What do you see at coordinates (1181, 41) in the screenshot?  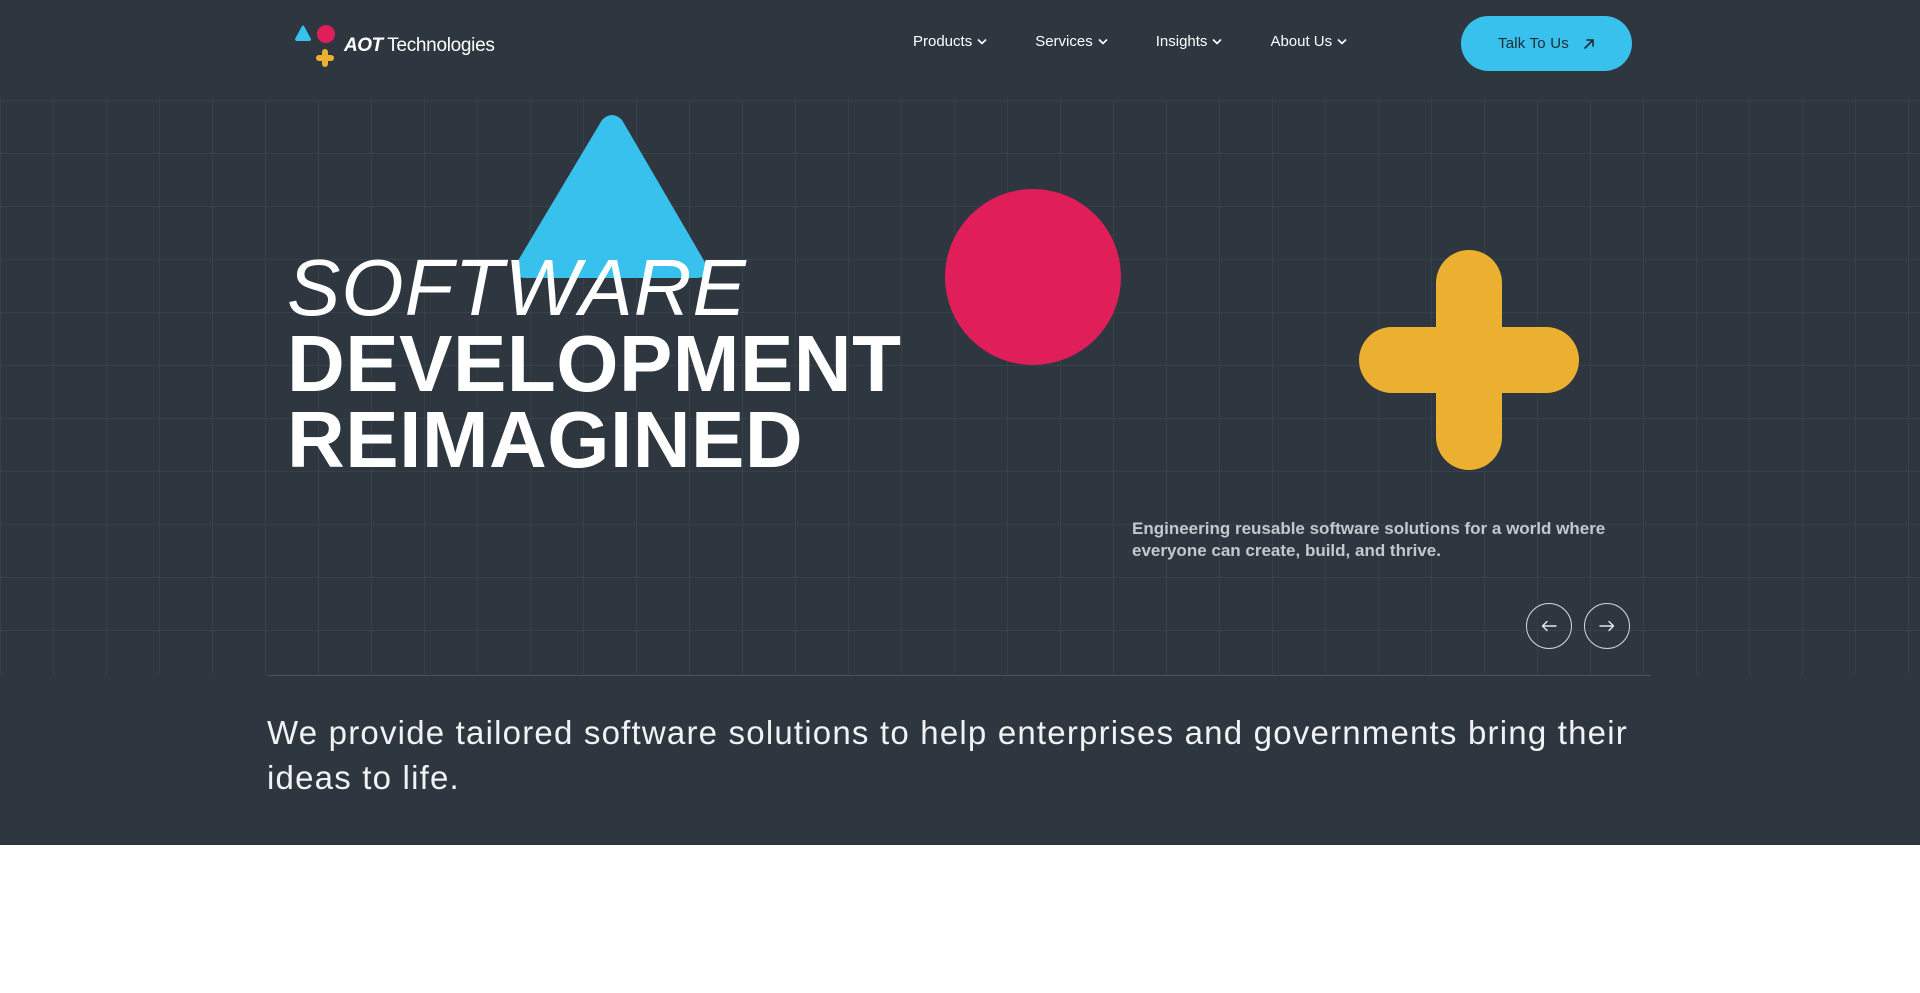 I see `nav-item-label: Insights` at bounding box center [1181, 41].